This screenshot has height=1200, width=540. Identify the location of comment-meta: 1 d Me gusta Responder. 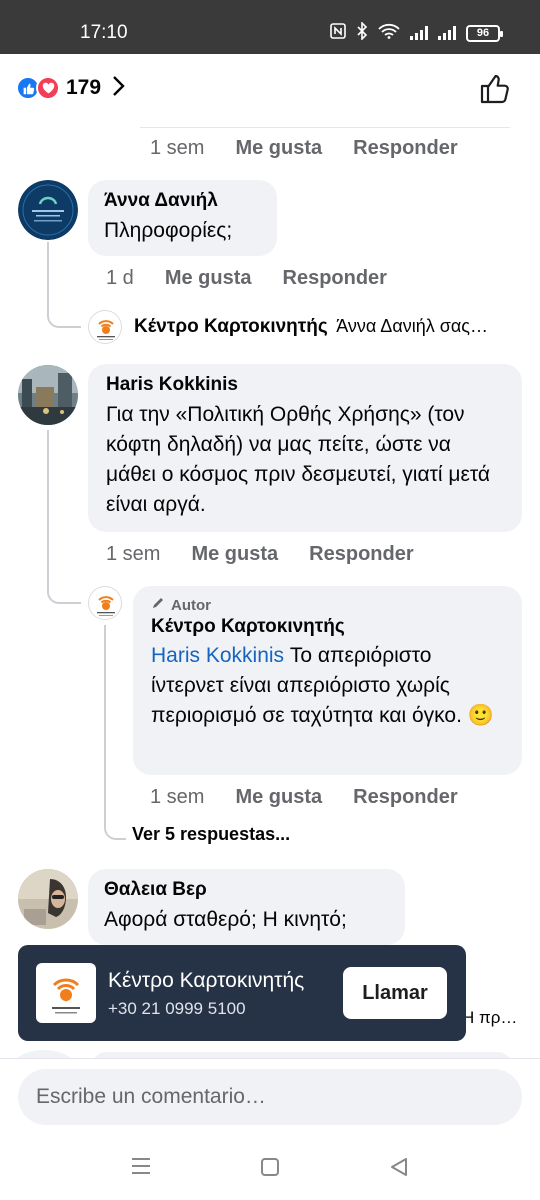
(246, 278).